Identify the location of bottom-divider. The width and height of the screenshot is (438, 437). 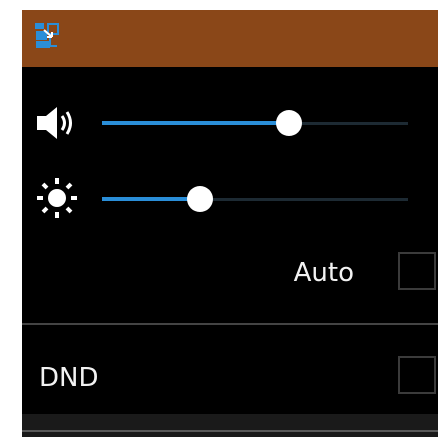
(230, 431).